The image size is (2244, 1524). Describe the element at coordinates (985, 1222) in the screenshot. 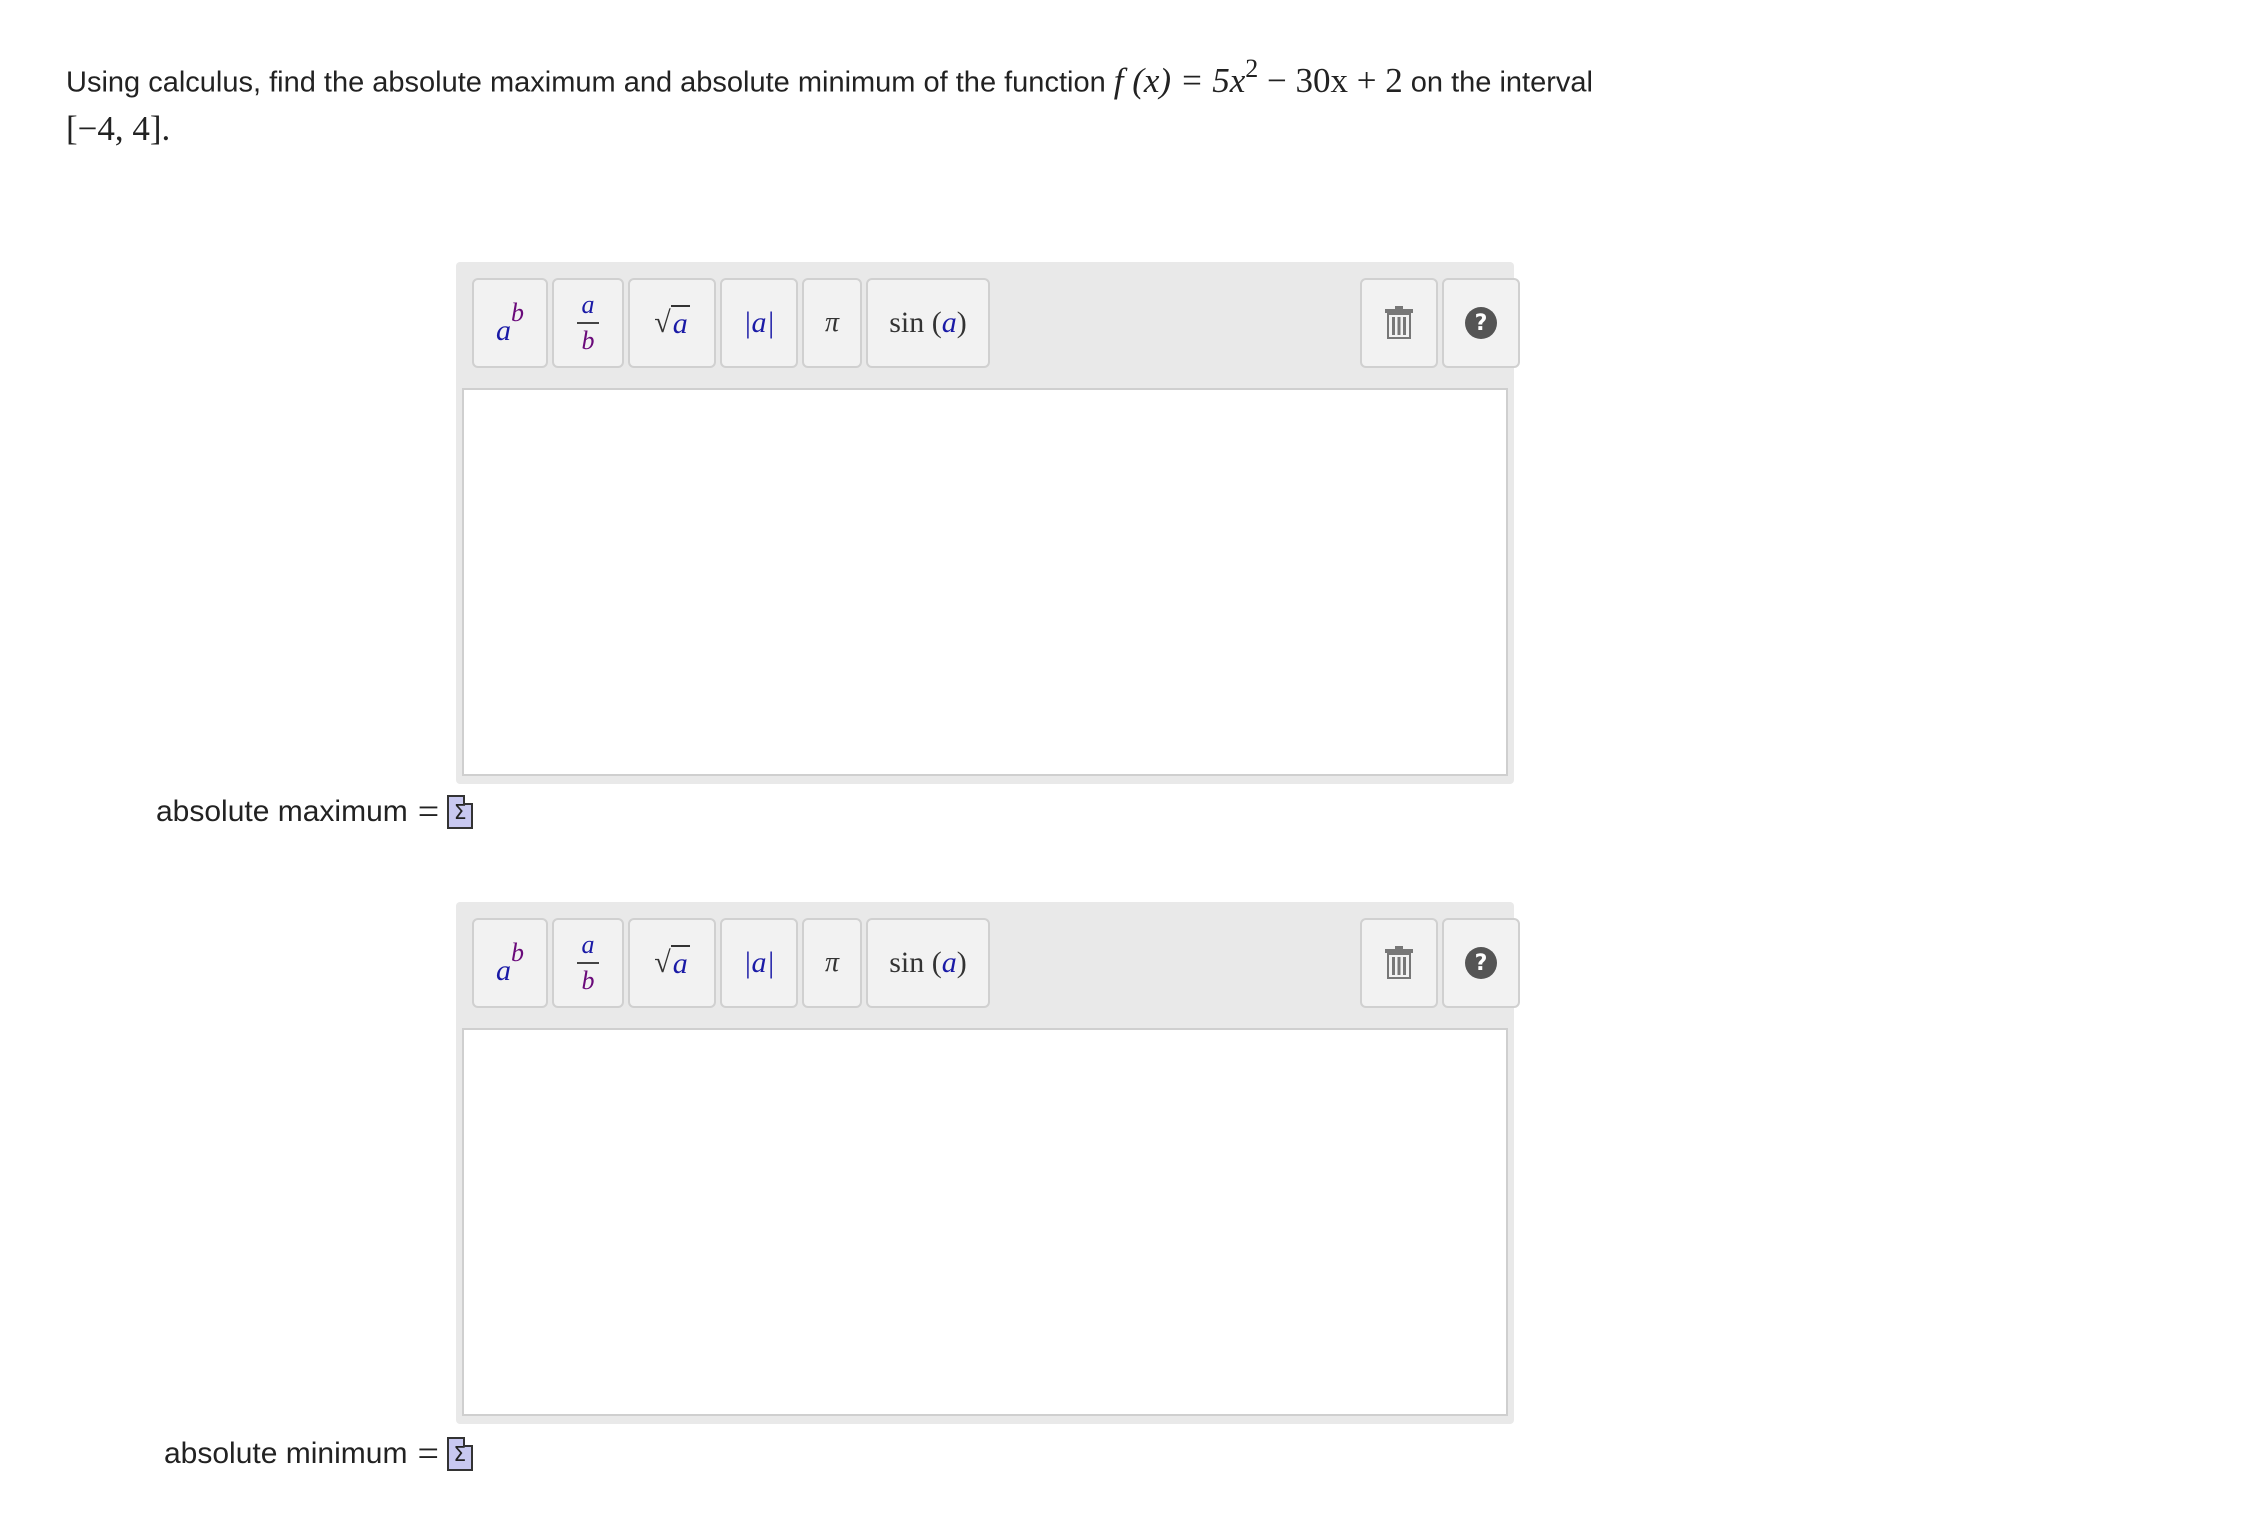

I see `answer-input-min` at that location.